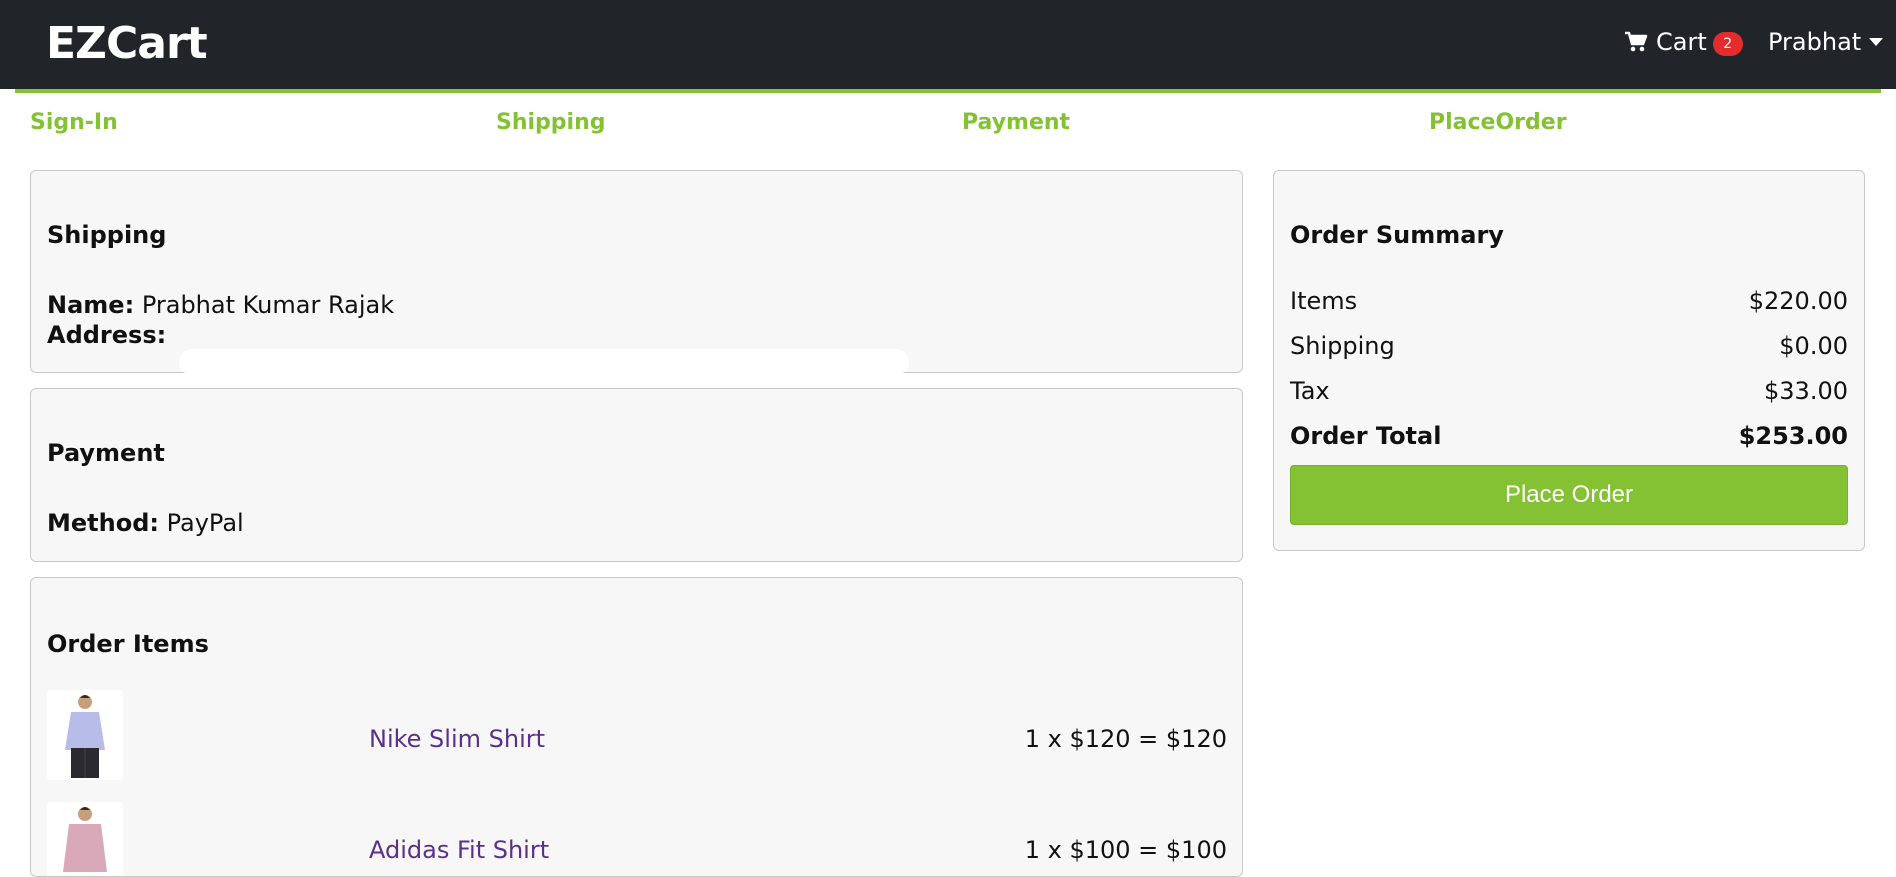 This screenshot has width=1896, height=877. I want to click on step-sign-in: Sign-In, so click(74, 122).